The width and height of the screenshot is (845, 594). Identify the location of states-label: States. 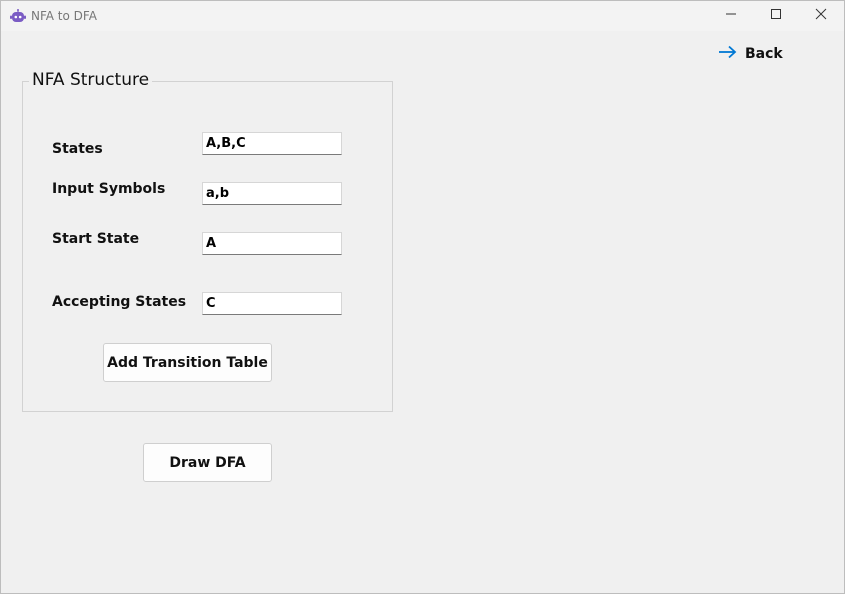
(77, 149).